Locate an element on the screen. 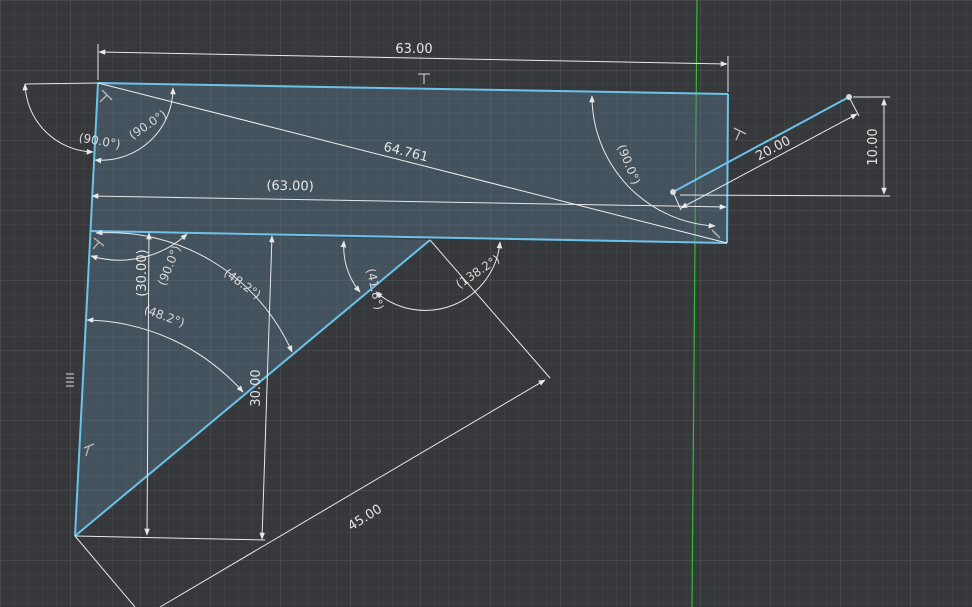  top-width-label: 63.00 is located at coordinates (413, 49).